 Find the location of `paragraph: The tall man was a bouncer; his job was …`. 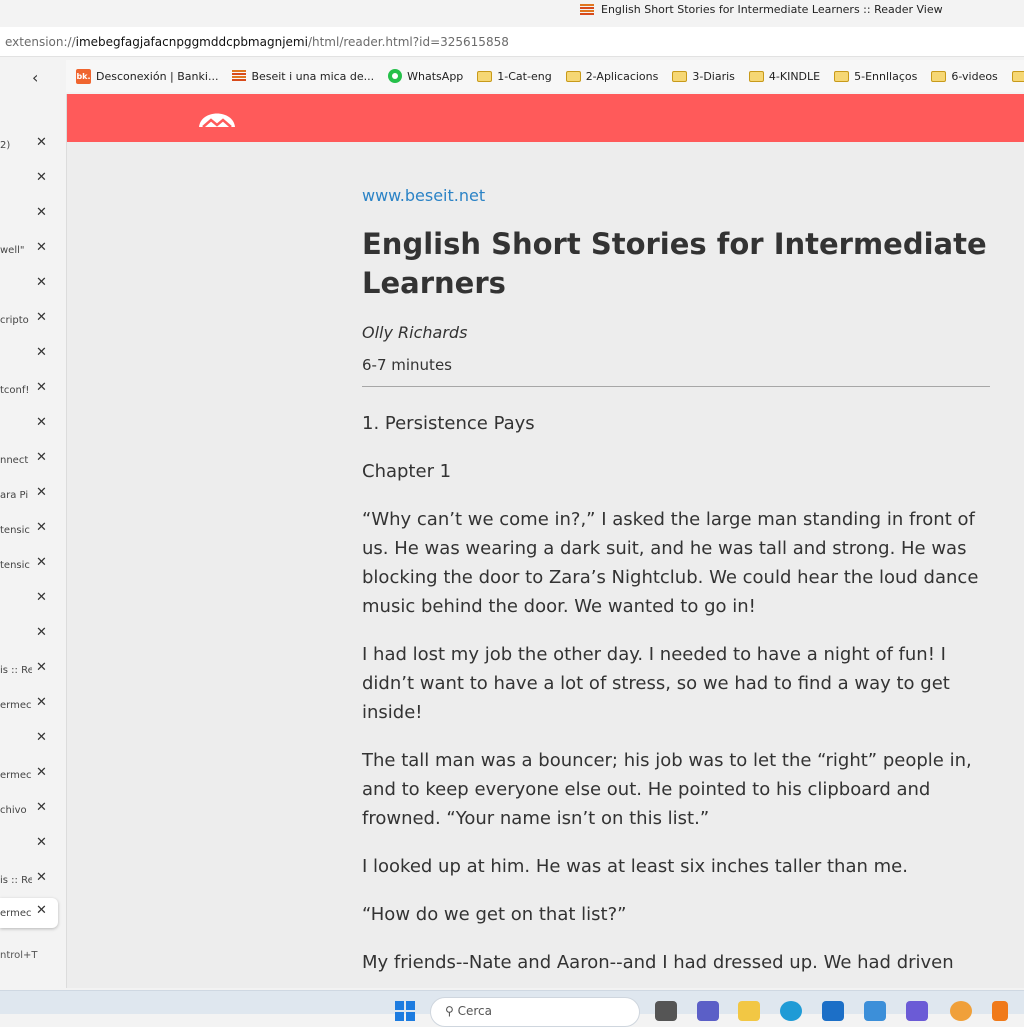

paragraph: The tall man was a bouncer; his job was … is located at coordinates (667, 789).